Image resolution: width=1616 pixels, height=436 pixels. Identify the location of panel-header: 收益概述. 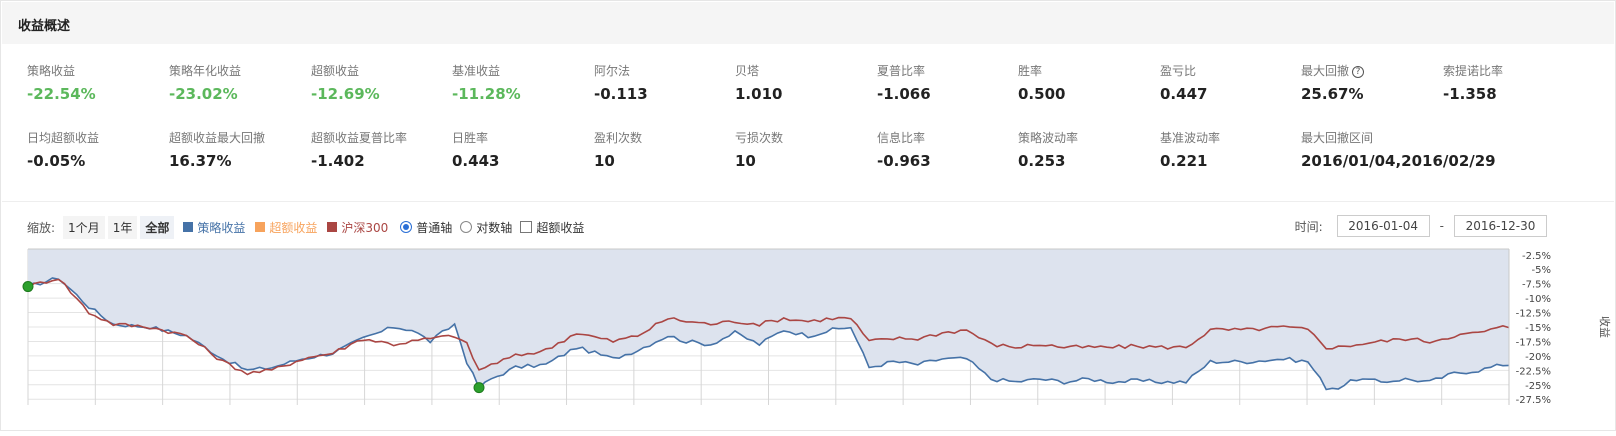
(808, 23).